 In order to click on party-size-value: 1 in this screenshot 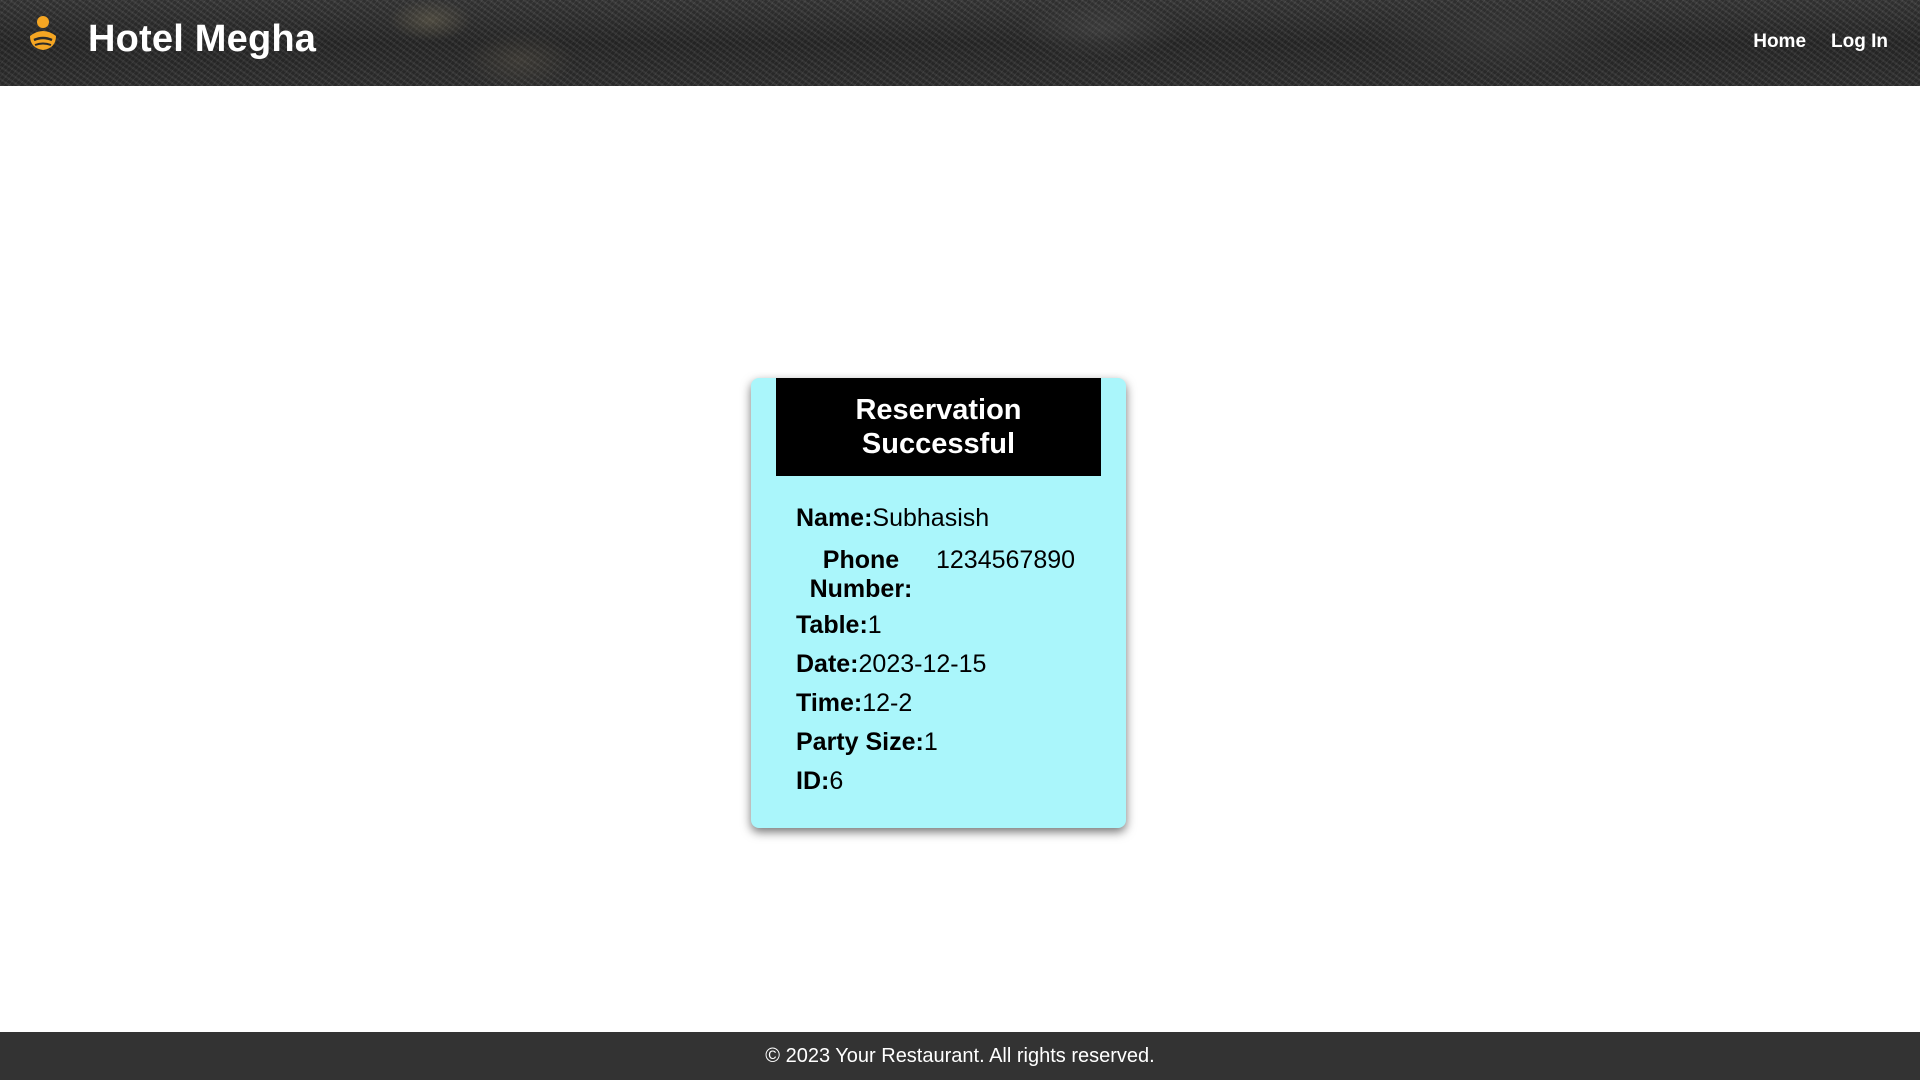, I will do `click(930, 742)`.